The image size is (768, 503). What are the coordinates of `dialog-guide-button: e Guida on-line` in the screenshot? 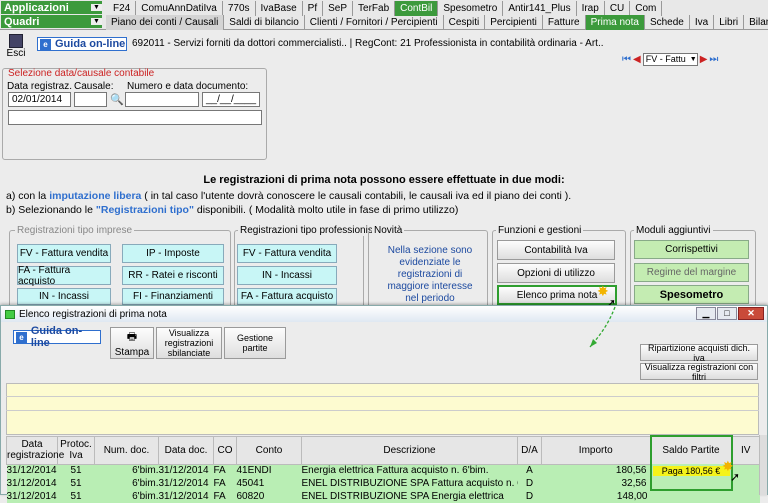 It's located at (57, 337).